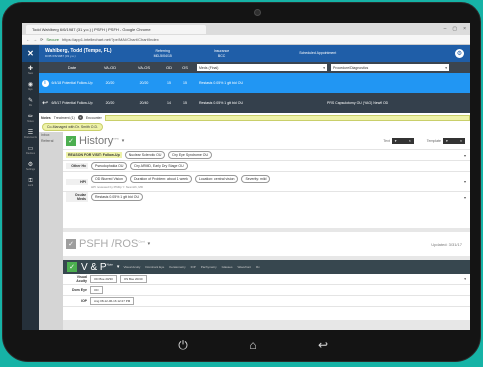 The height and width of the screenshot is (367, 483). Describe the element at coordinates (254, 127) in the screenshot. I see `managed-row: Co-Managed with Dr. Smith O.D.` at that location.